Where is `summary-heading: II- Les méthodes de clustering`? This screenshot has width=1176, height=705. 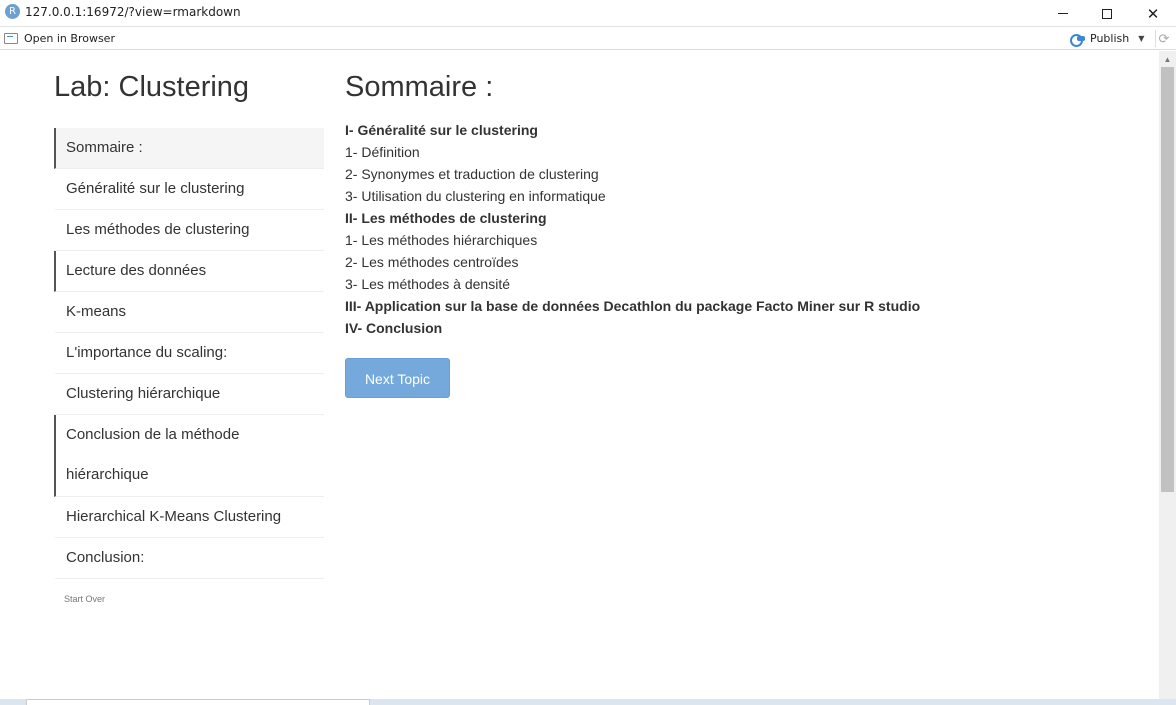 summary-heading: II- Les méthodes de clustering is located at coordinates (446, 218).